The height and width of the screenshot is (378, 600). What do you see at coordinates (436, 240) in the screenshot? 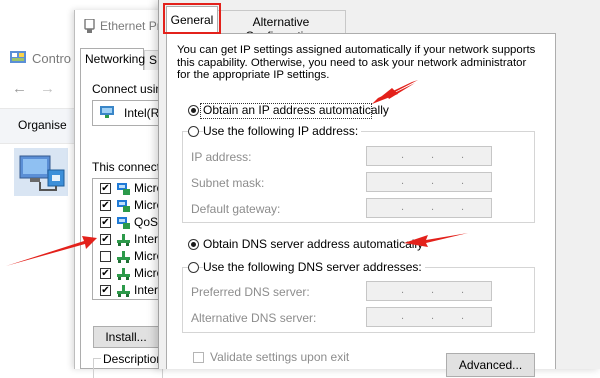
I see `arrow-to-obtain-dns` at bounding box center [436, 240].